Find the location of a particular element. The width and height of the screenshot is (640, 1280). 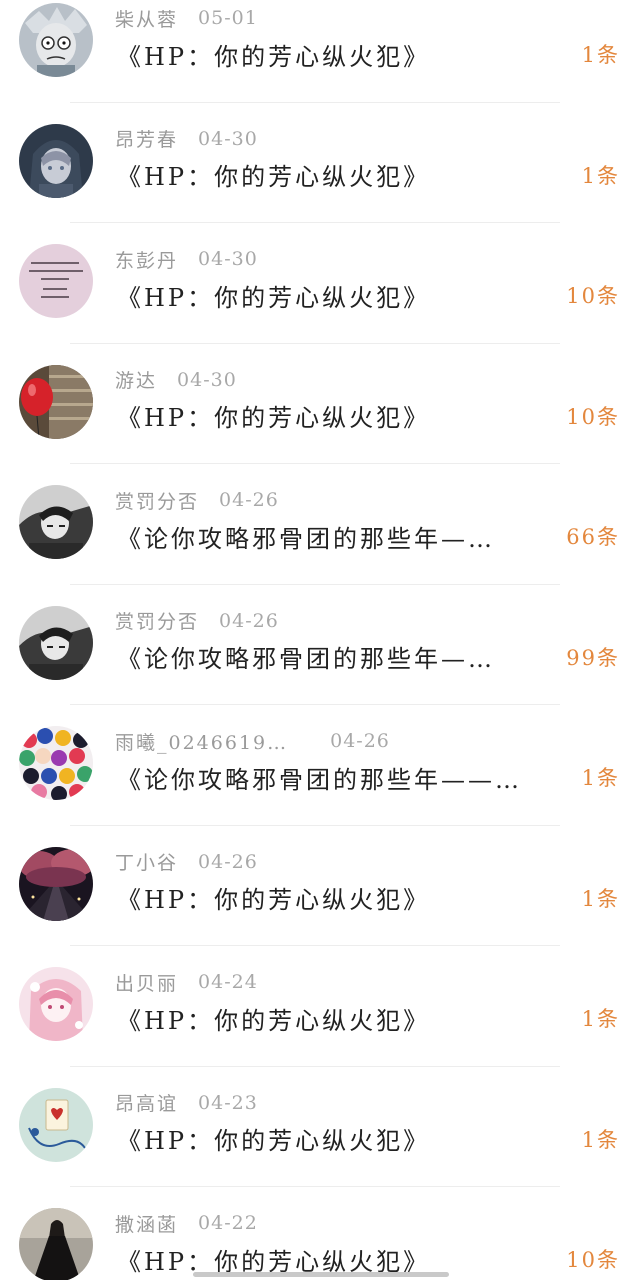

list-item: 丁小谷 04-26 《HP：你的芳心纵火犯》 1条 is located at coordinates (320, 886).